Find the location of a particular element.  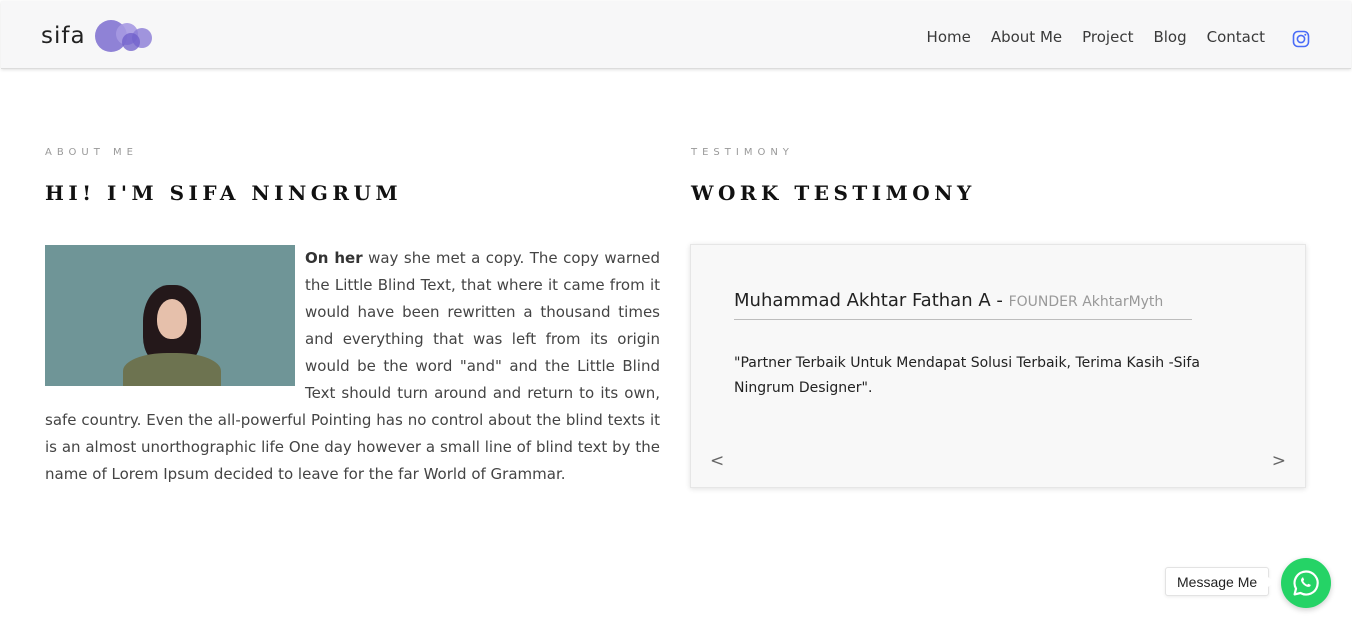

about-heading: HI! I'M SIFA NINGRUM is located at coordinates (224, 193).